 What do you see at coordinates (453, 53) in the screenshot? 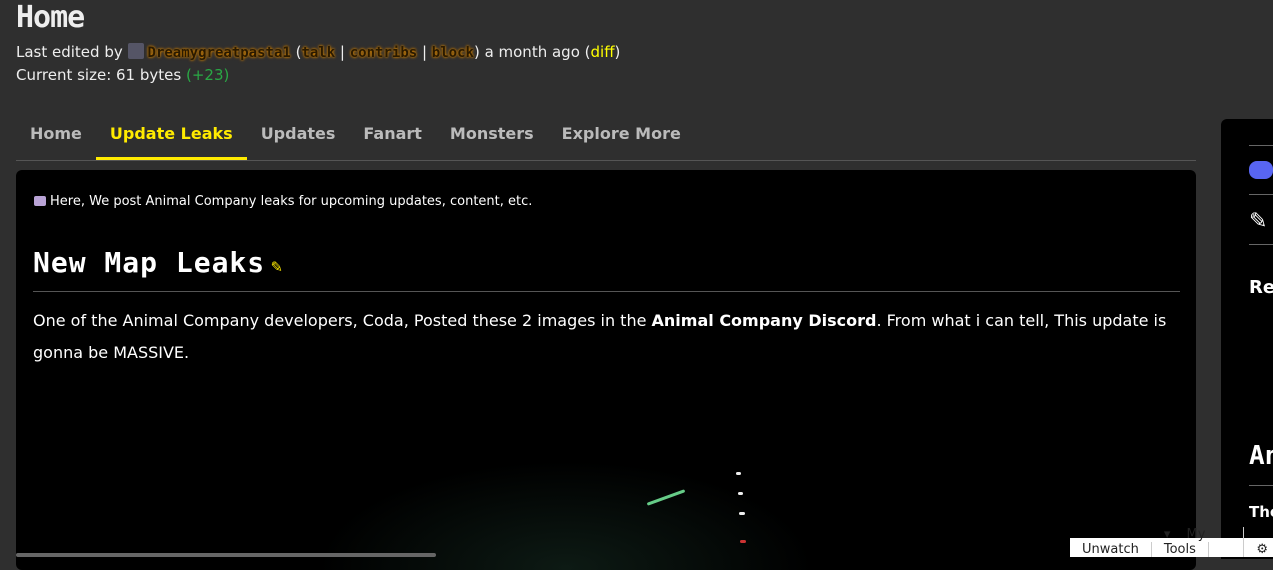
I see `block-link: block` at bounding box center [453, 53].